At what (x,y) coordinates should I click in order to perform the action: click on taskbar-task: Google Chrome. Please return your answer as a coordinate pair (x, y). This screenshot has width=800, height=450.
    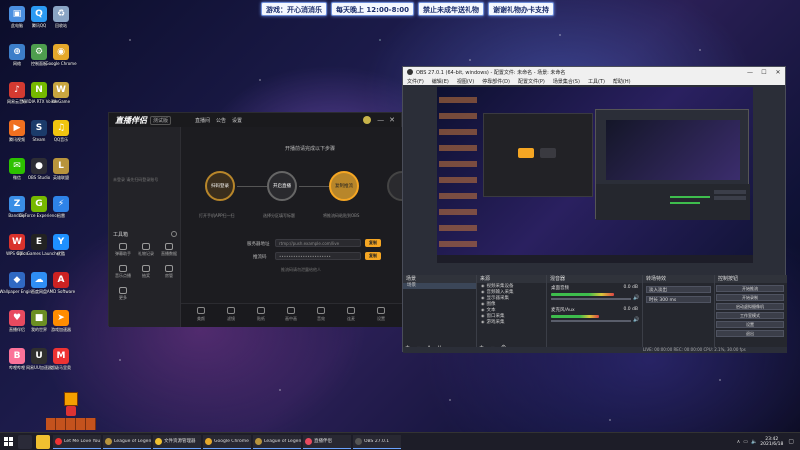
    Looking at the image, I should click on (227, 441).